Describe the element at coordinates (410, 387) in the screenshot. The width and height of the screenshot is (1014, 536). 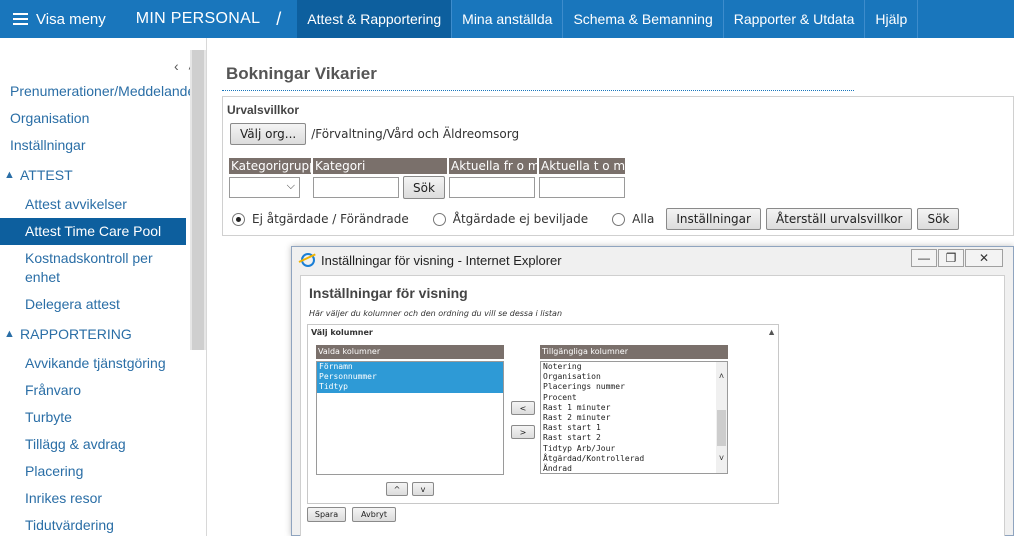
I see `selected-column-option: Tidtyp` at that location.